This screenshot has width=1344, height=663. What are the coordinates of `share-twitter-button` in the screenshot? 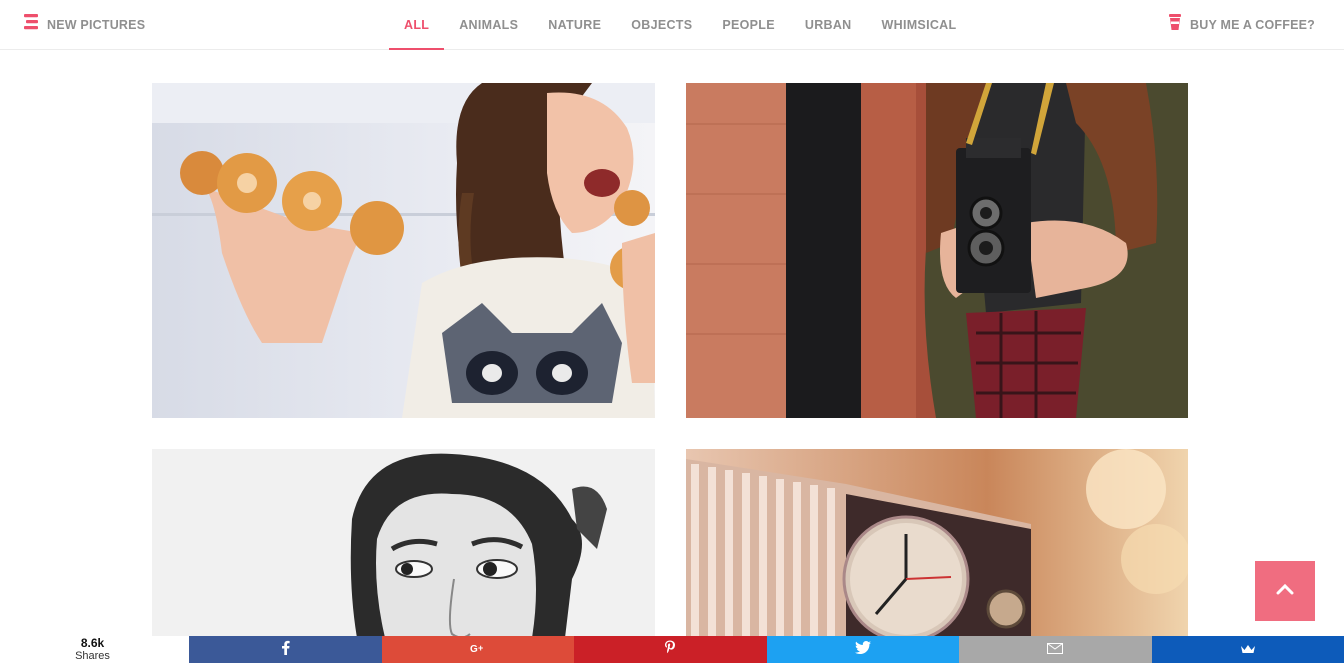 It's located at (862, 649).